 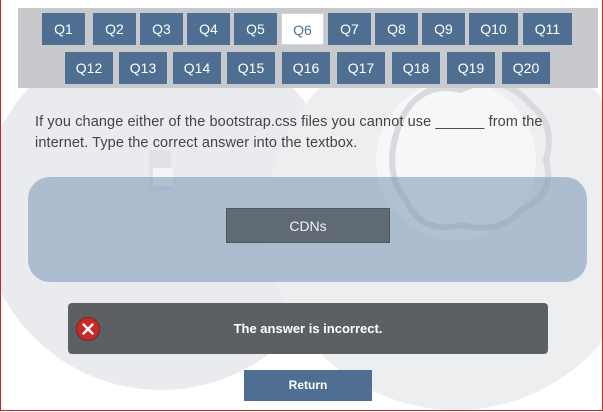 What do you see at coordinates (251, 68) in the screenshot?
I see `question-button-q15: Q15` at bounding box center [251, 68].